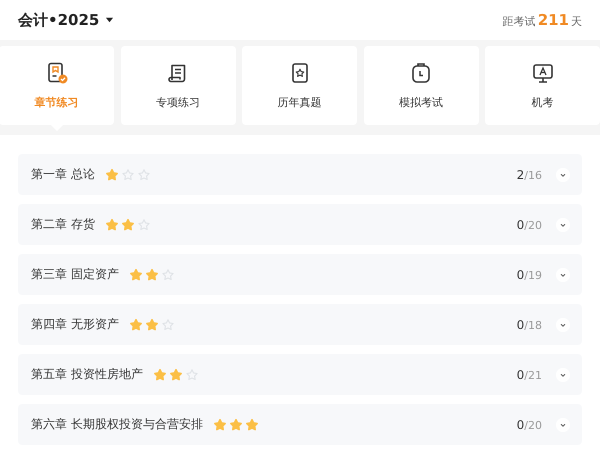 This screenshot has height=454, width=600. Describe the element at coordinates (75, 324) in the screenshot. I see `chapter-title: 第四章 无形资产` at that location.